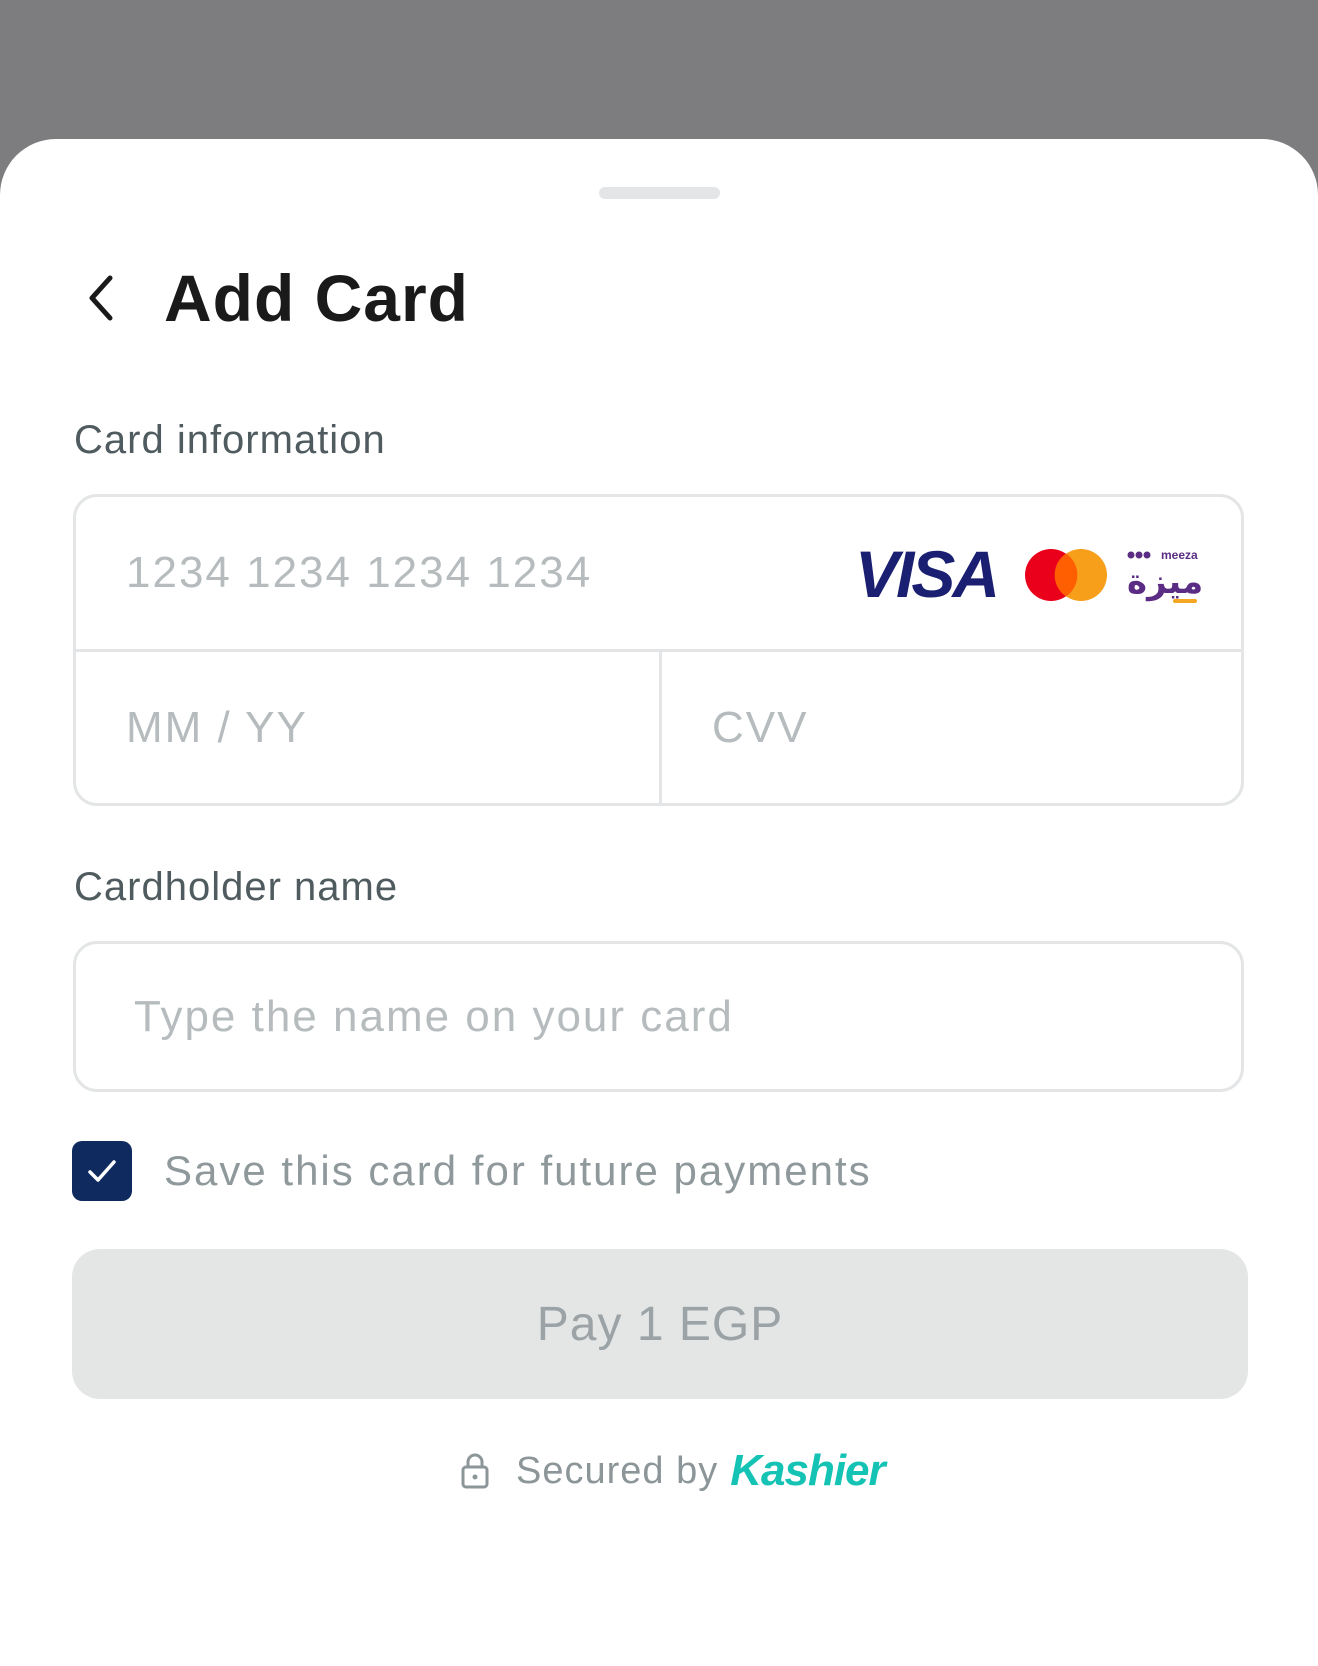 Image resolution: width=1318 pixels, height=1666 pixels. Describe the element at coordinates (518, 1171) in the screenshot. I see `save-card-label: Save this card for future payments` at that location.